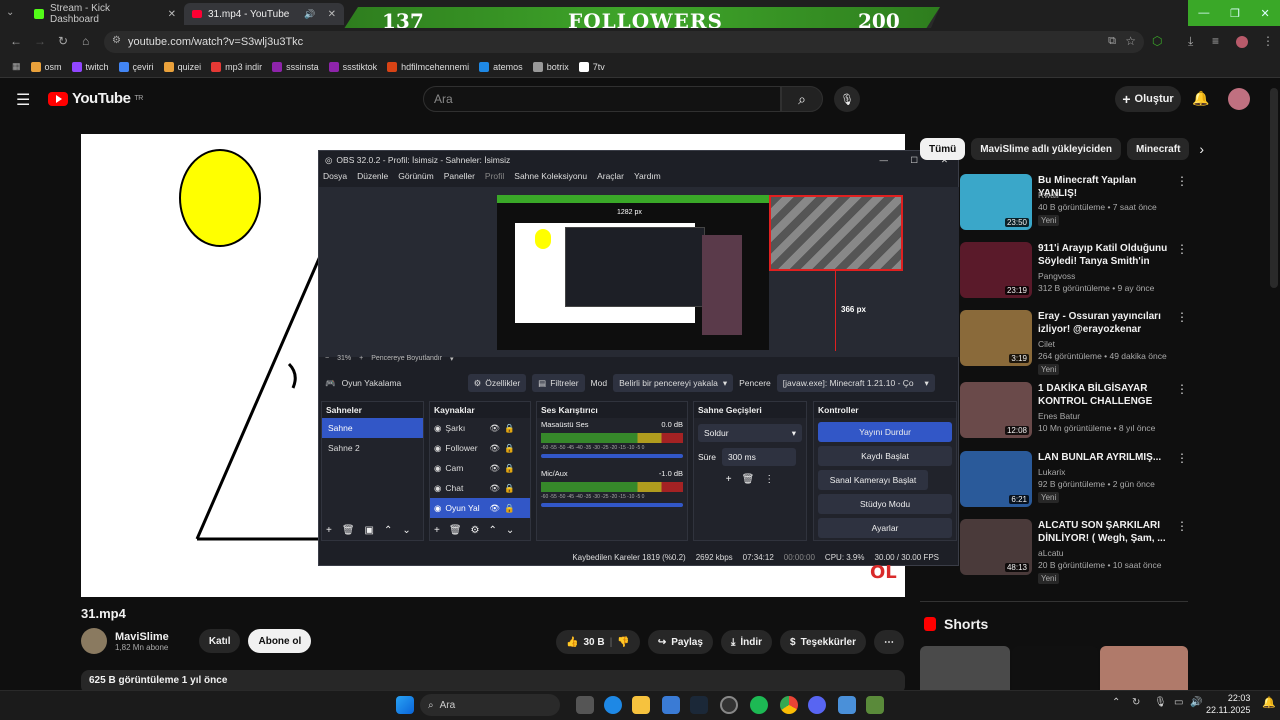 This screenshot has width=1280, height=720. Describe the element at coordinates (452, 359) in the screenshot. I see `chevron-down-icon: ▾` at that location.